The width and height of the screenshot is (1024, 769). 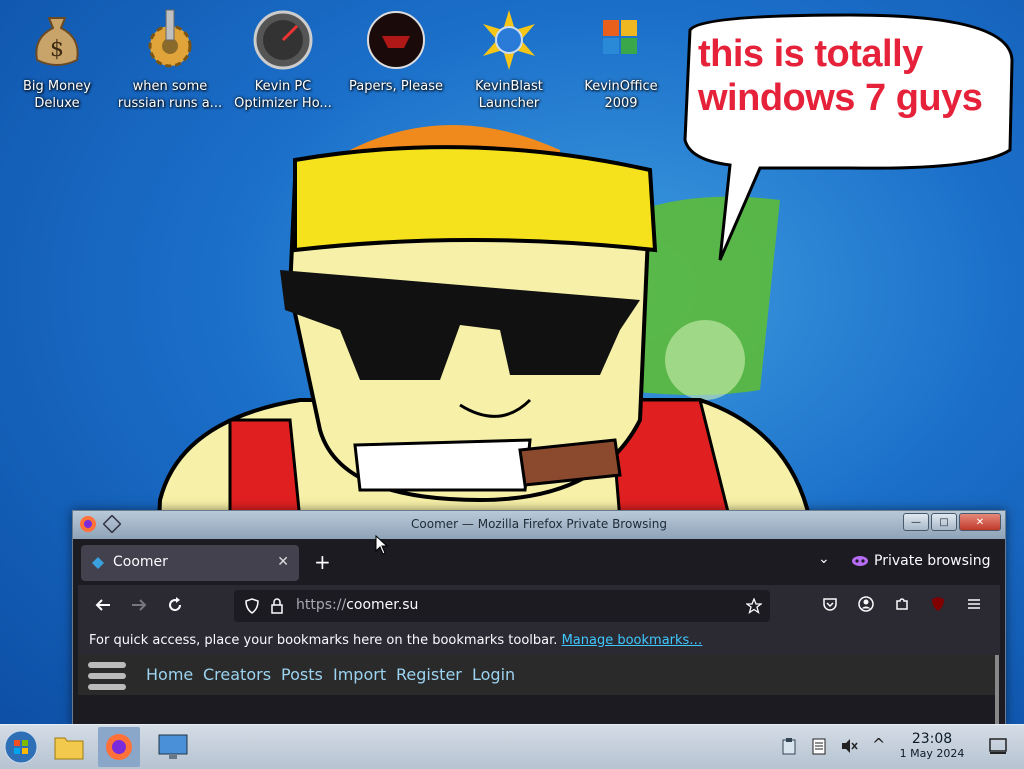 What do you see at coordinates (860, 561) in the screenshot?
I see `private-mask-icon` at bounding box center [860, 561].